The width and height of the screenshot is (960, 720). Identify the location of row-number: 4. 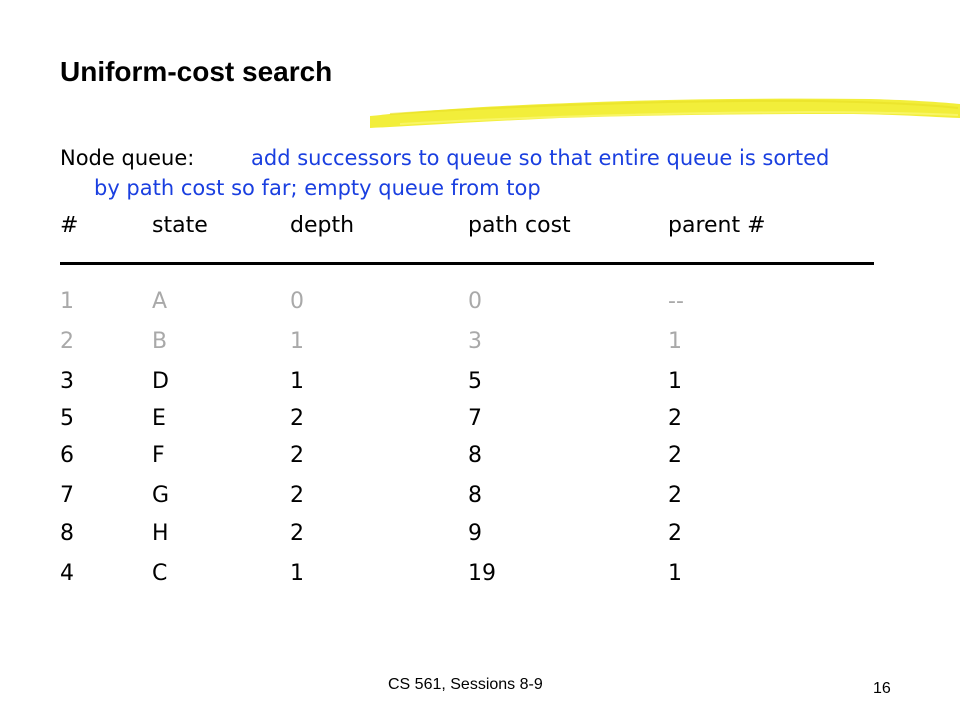
(67, 573).